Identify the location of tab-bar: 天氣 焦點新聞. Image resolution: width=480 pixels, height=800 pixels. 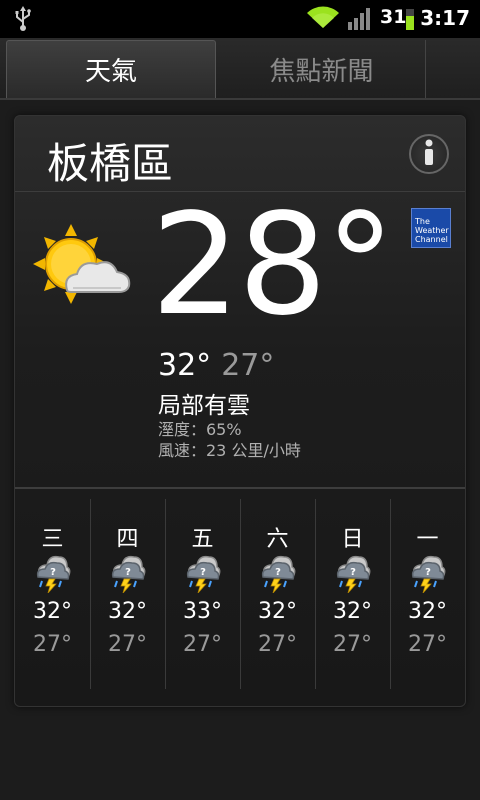
(240, 69).